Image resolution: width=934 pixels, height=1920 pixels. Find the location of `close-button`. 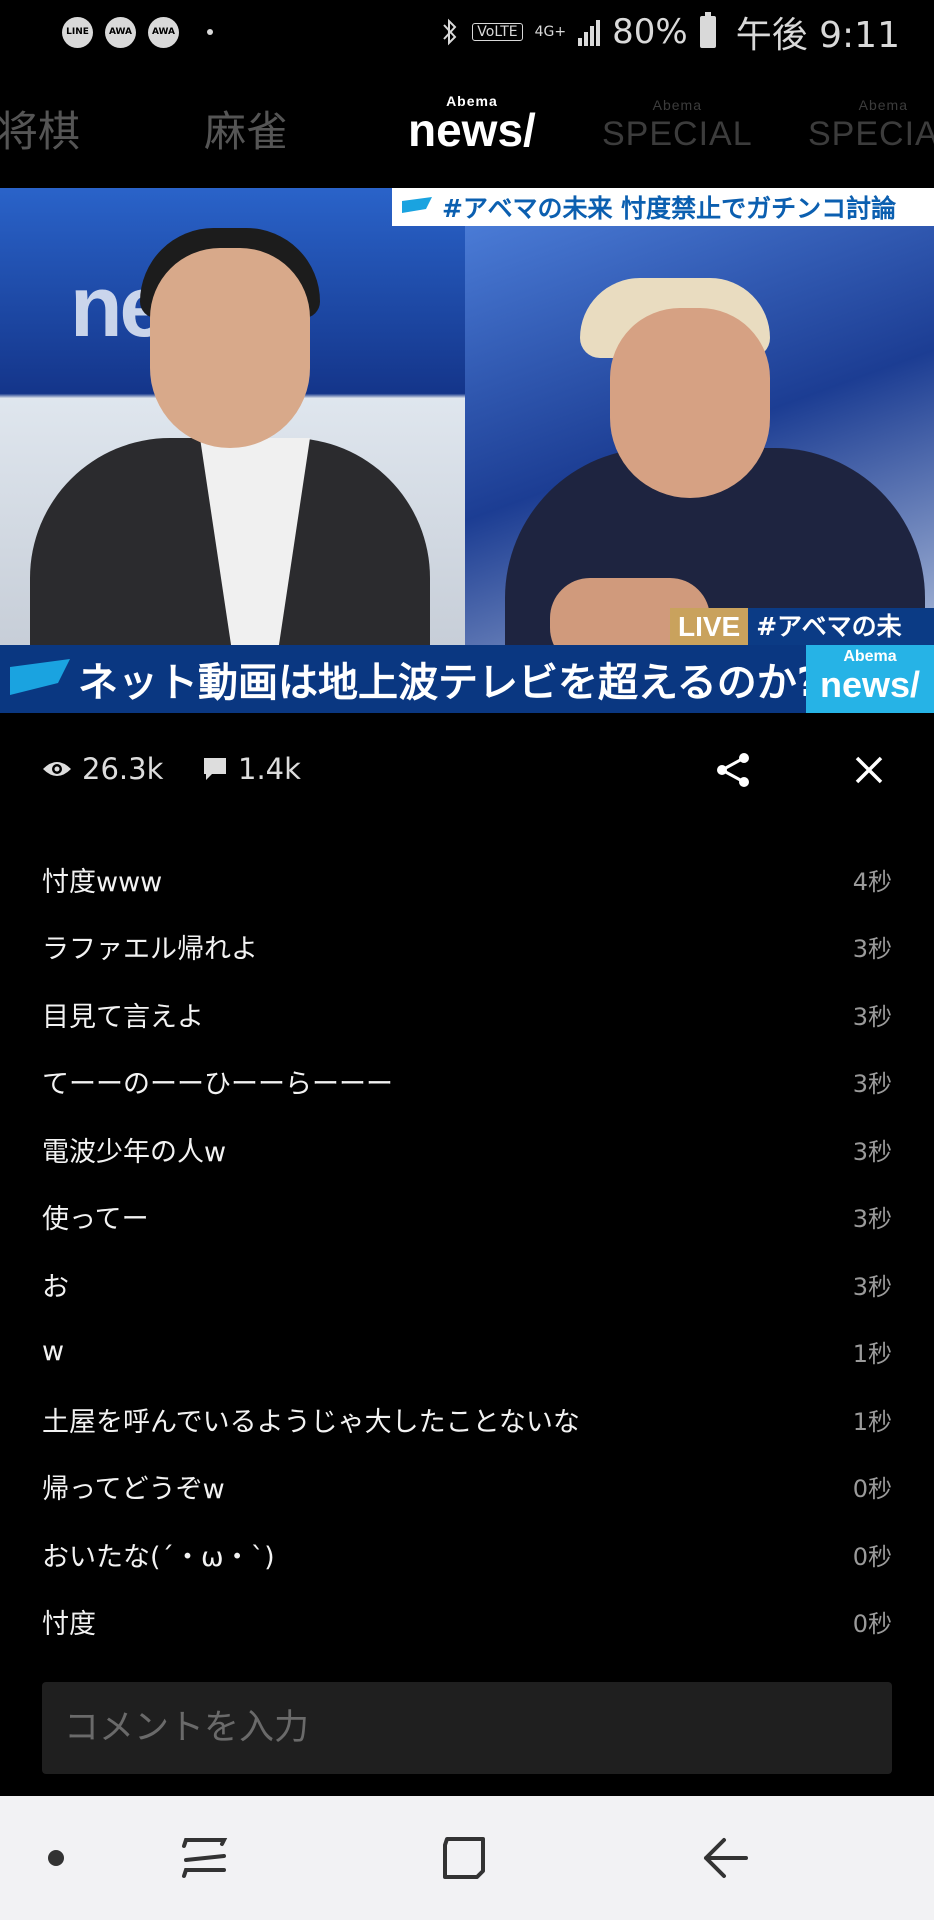

close-button is located at coordinates (869, 770).